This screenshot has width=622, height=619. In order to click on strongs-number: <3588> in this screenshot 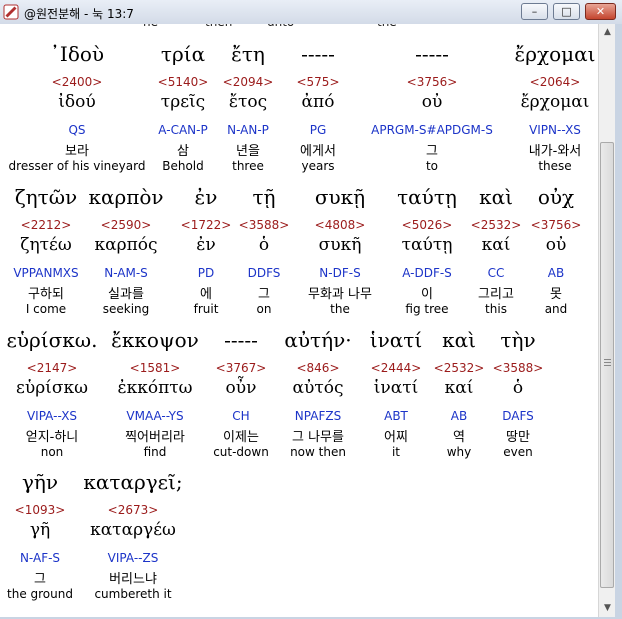, I will do `click(518, 368)`.